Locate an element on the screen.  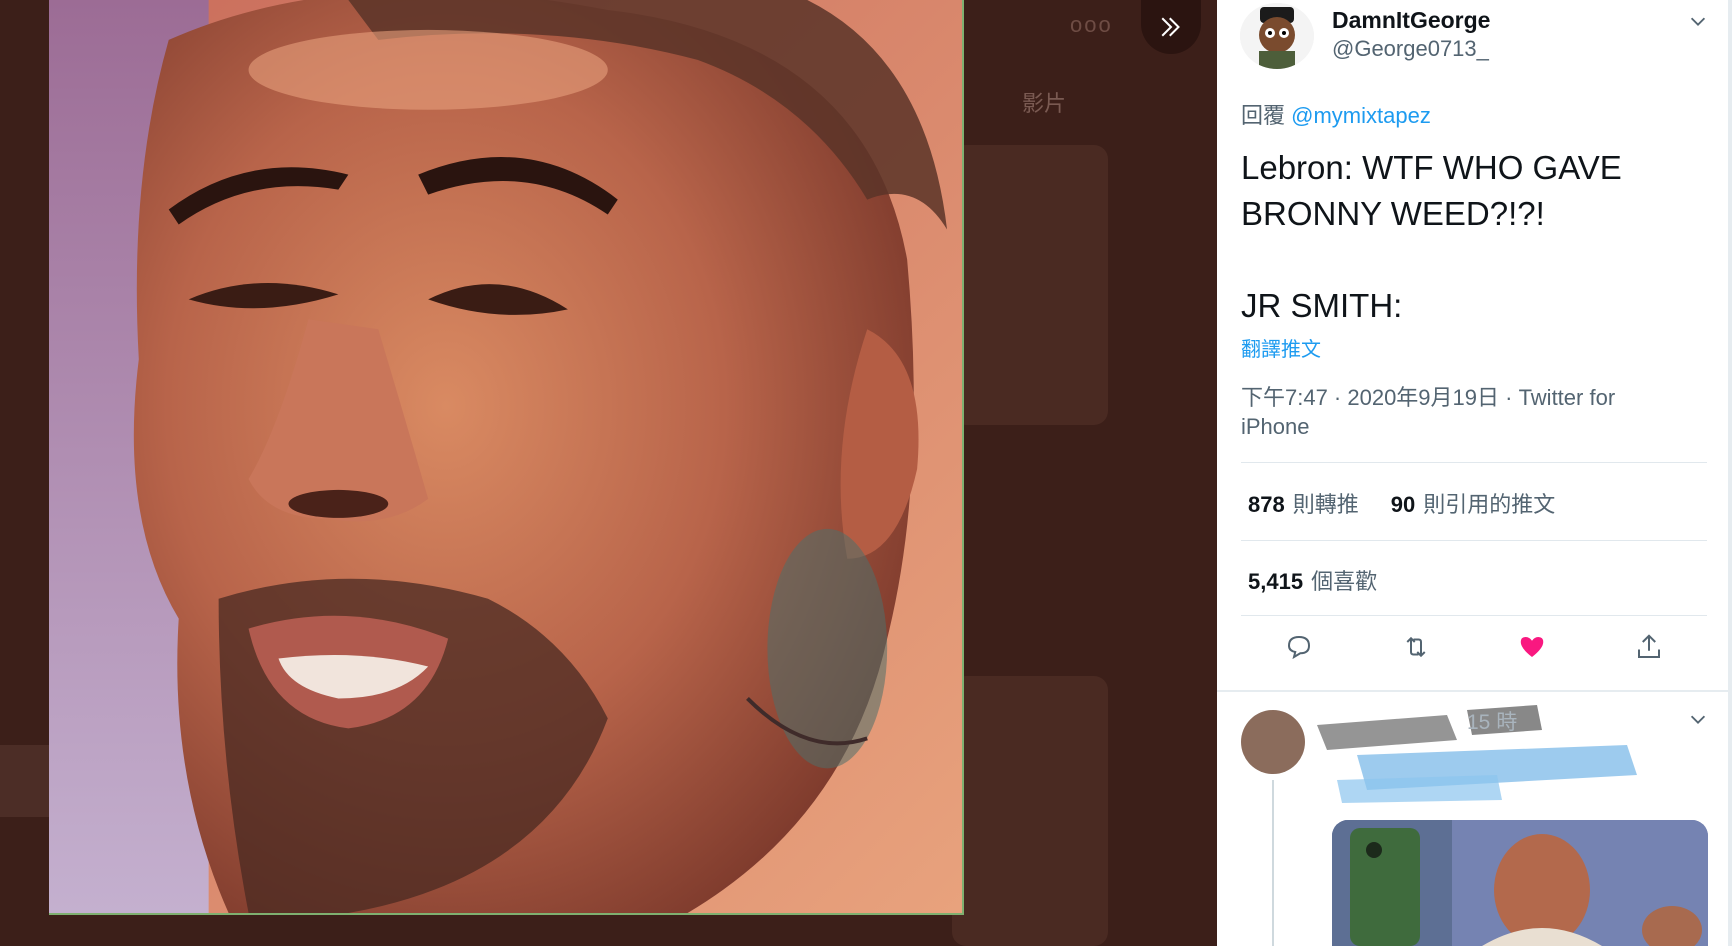
likes-stat-row: 5,415 個喜歡 is located at coordinates (1312, 580).